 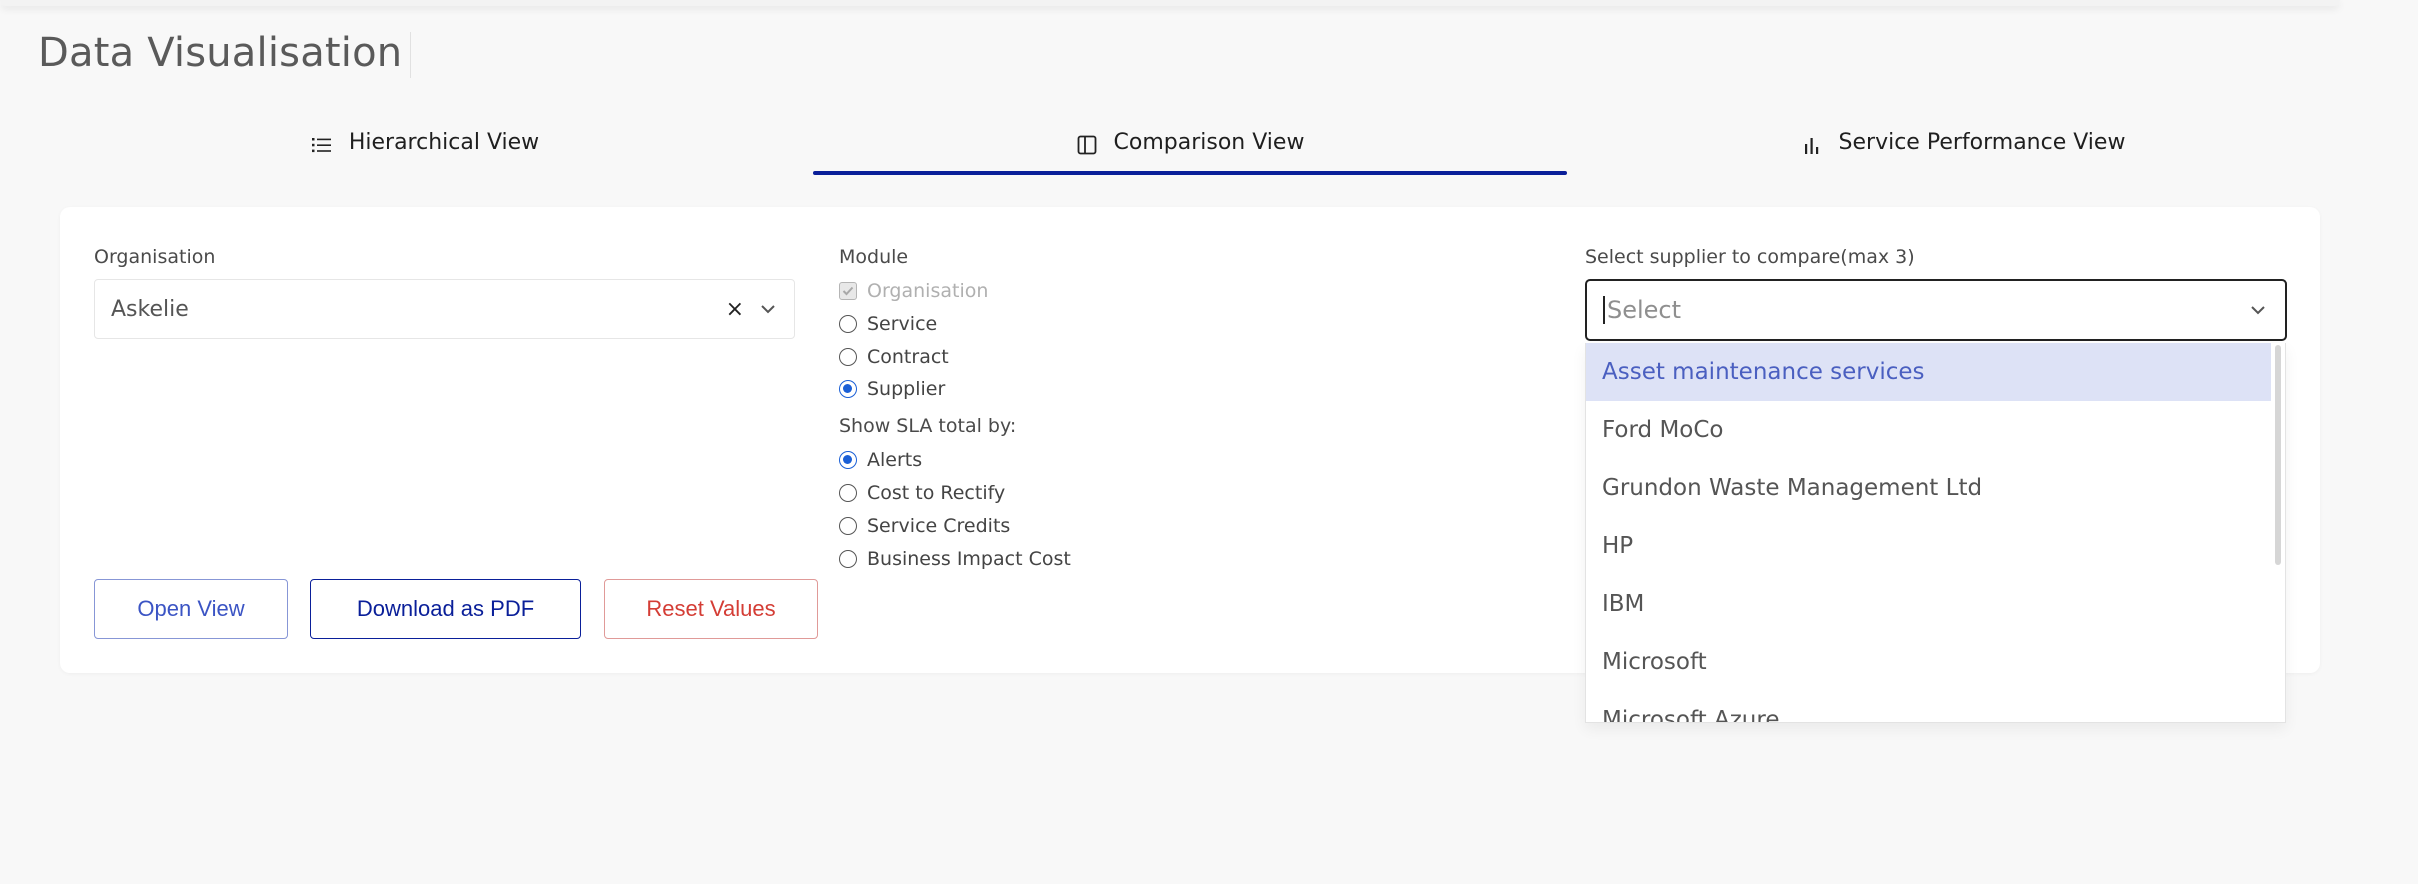 What do you see at coordinates (1209, 142) in the screenshot?
I see `tab-label: Comparison View` at bounding box center [1209, 142].